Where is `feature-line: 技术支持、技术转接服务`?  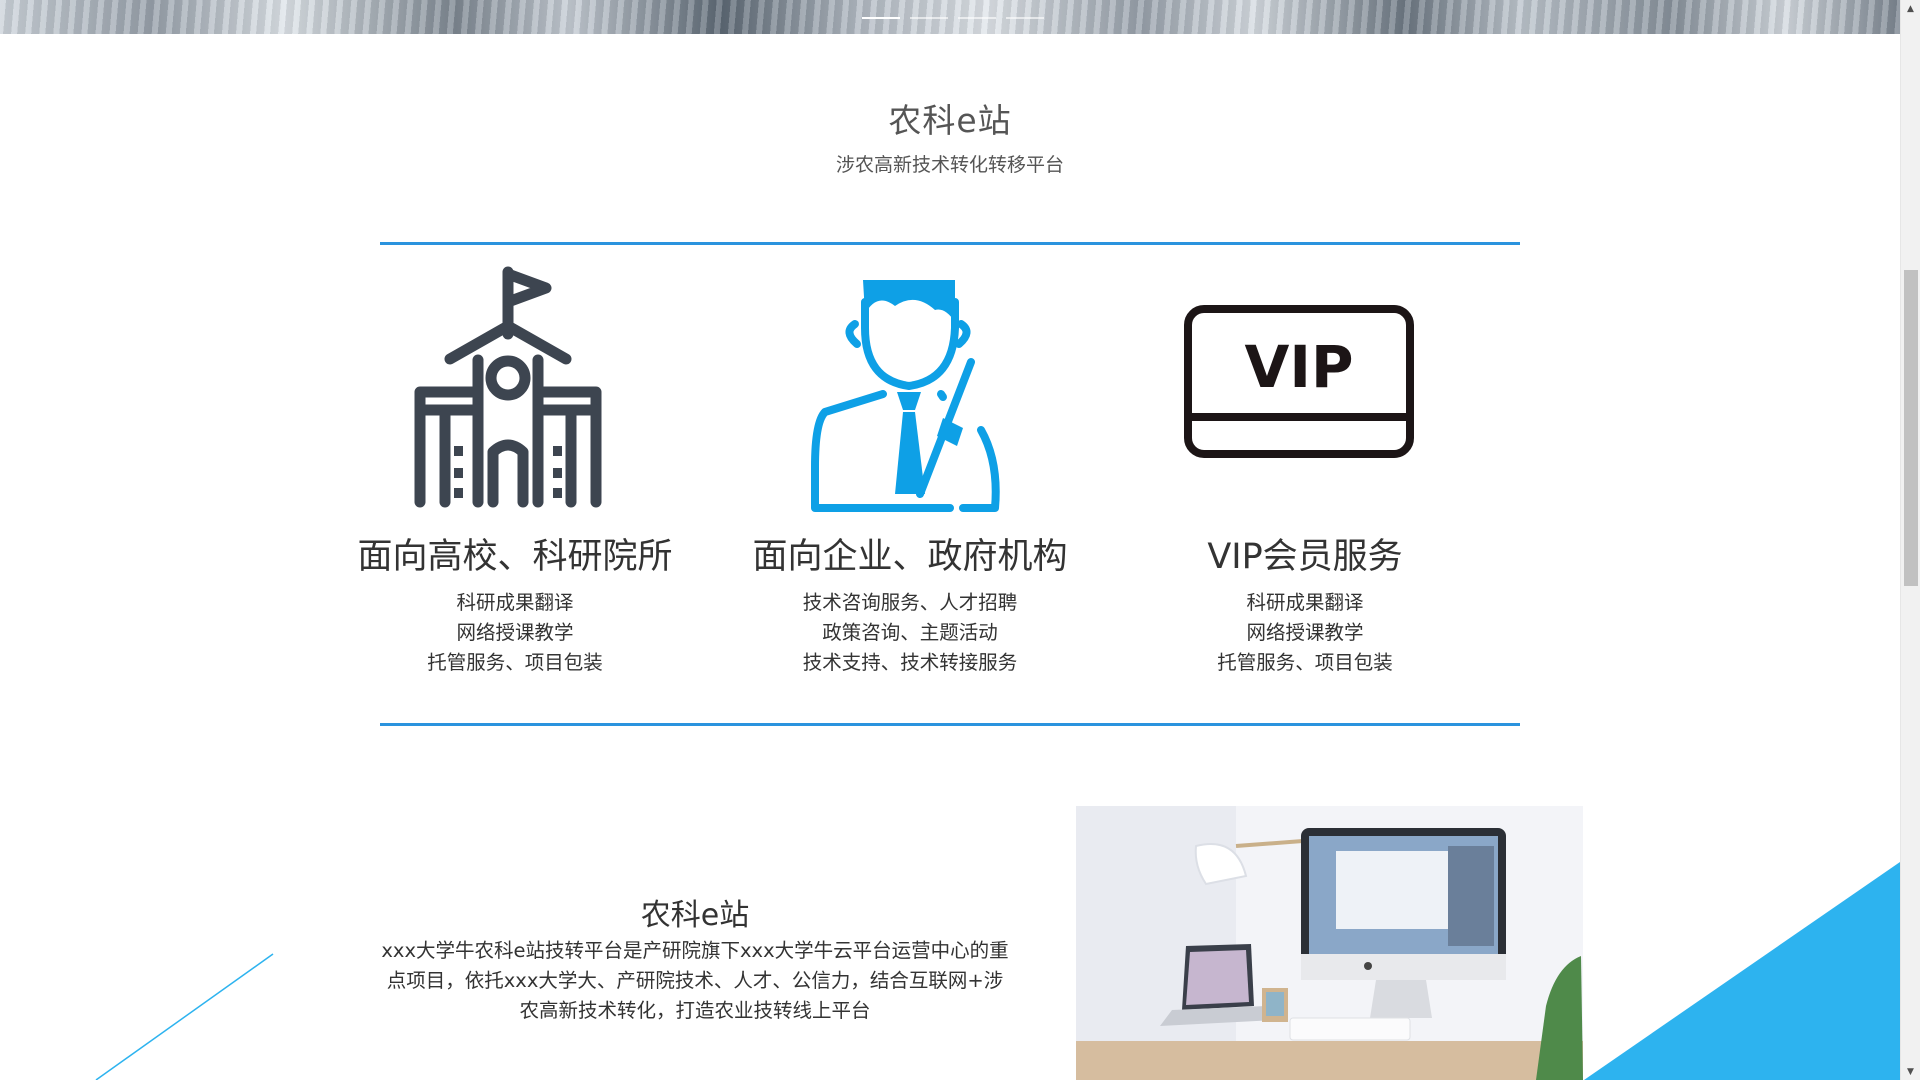
feature-line: 技术支持、技术转接服务 is located at coordinates (910, 662).